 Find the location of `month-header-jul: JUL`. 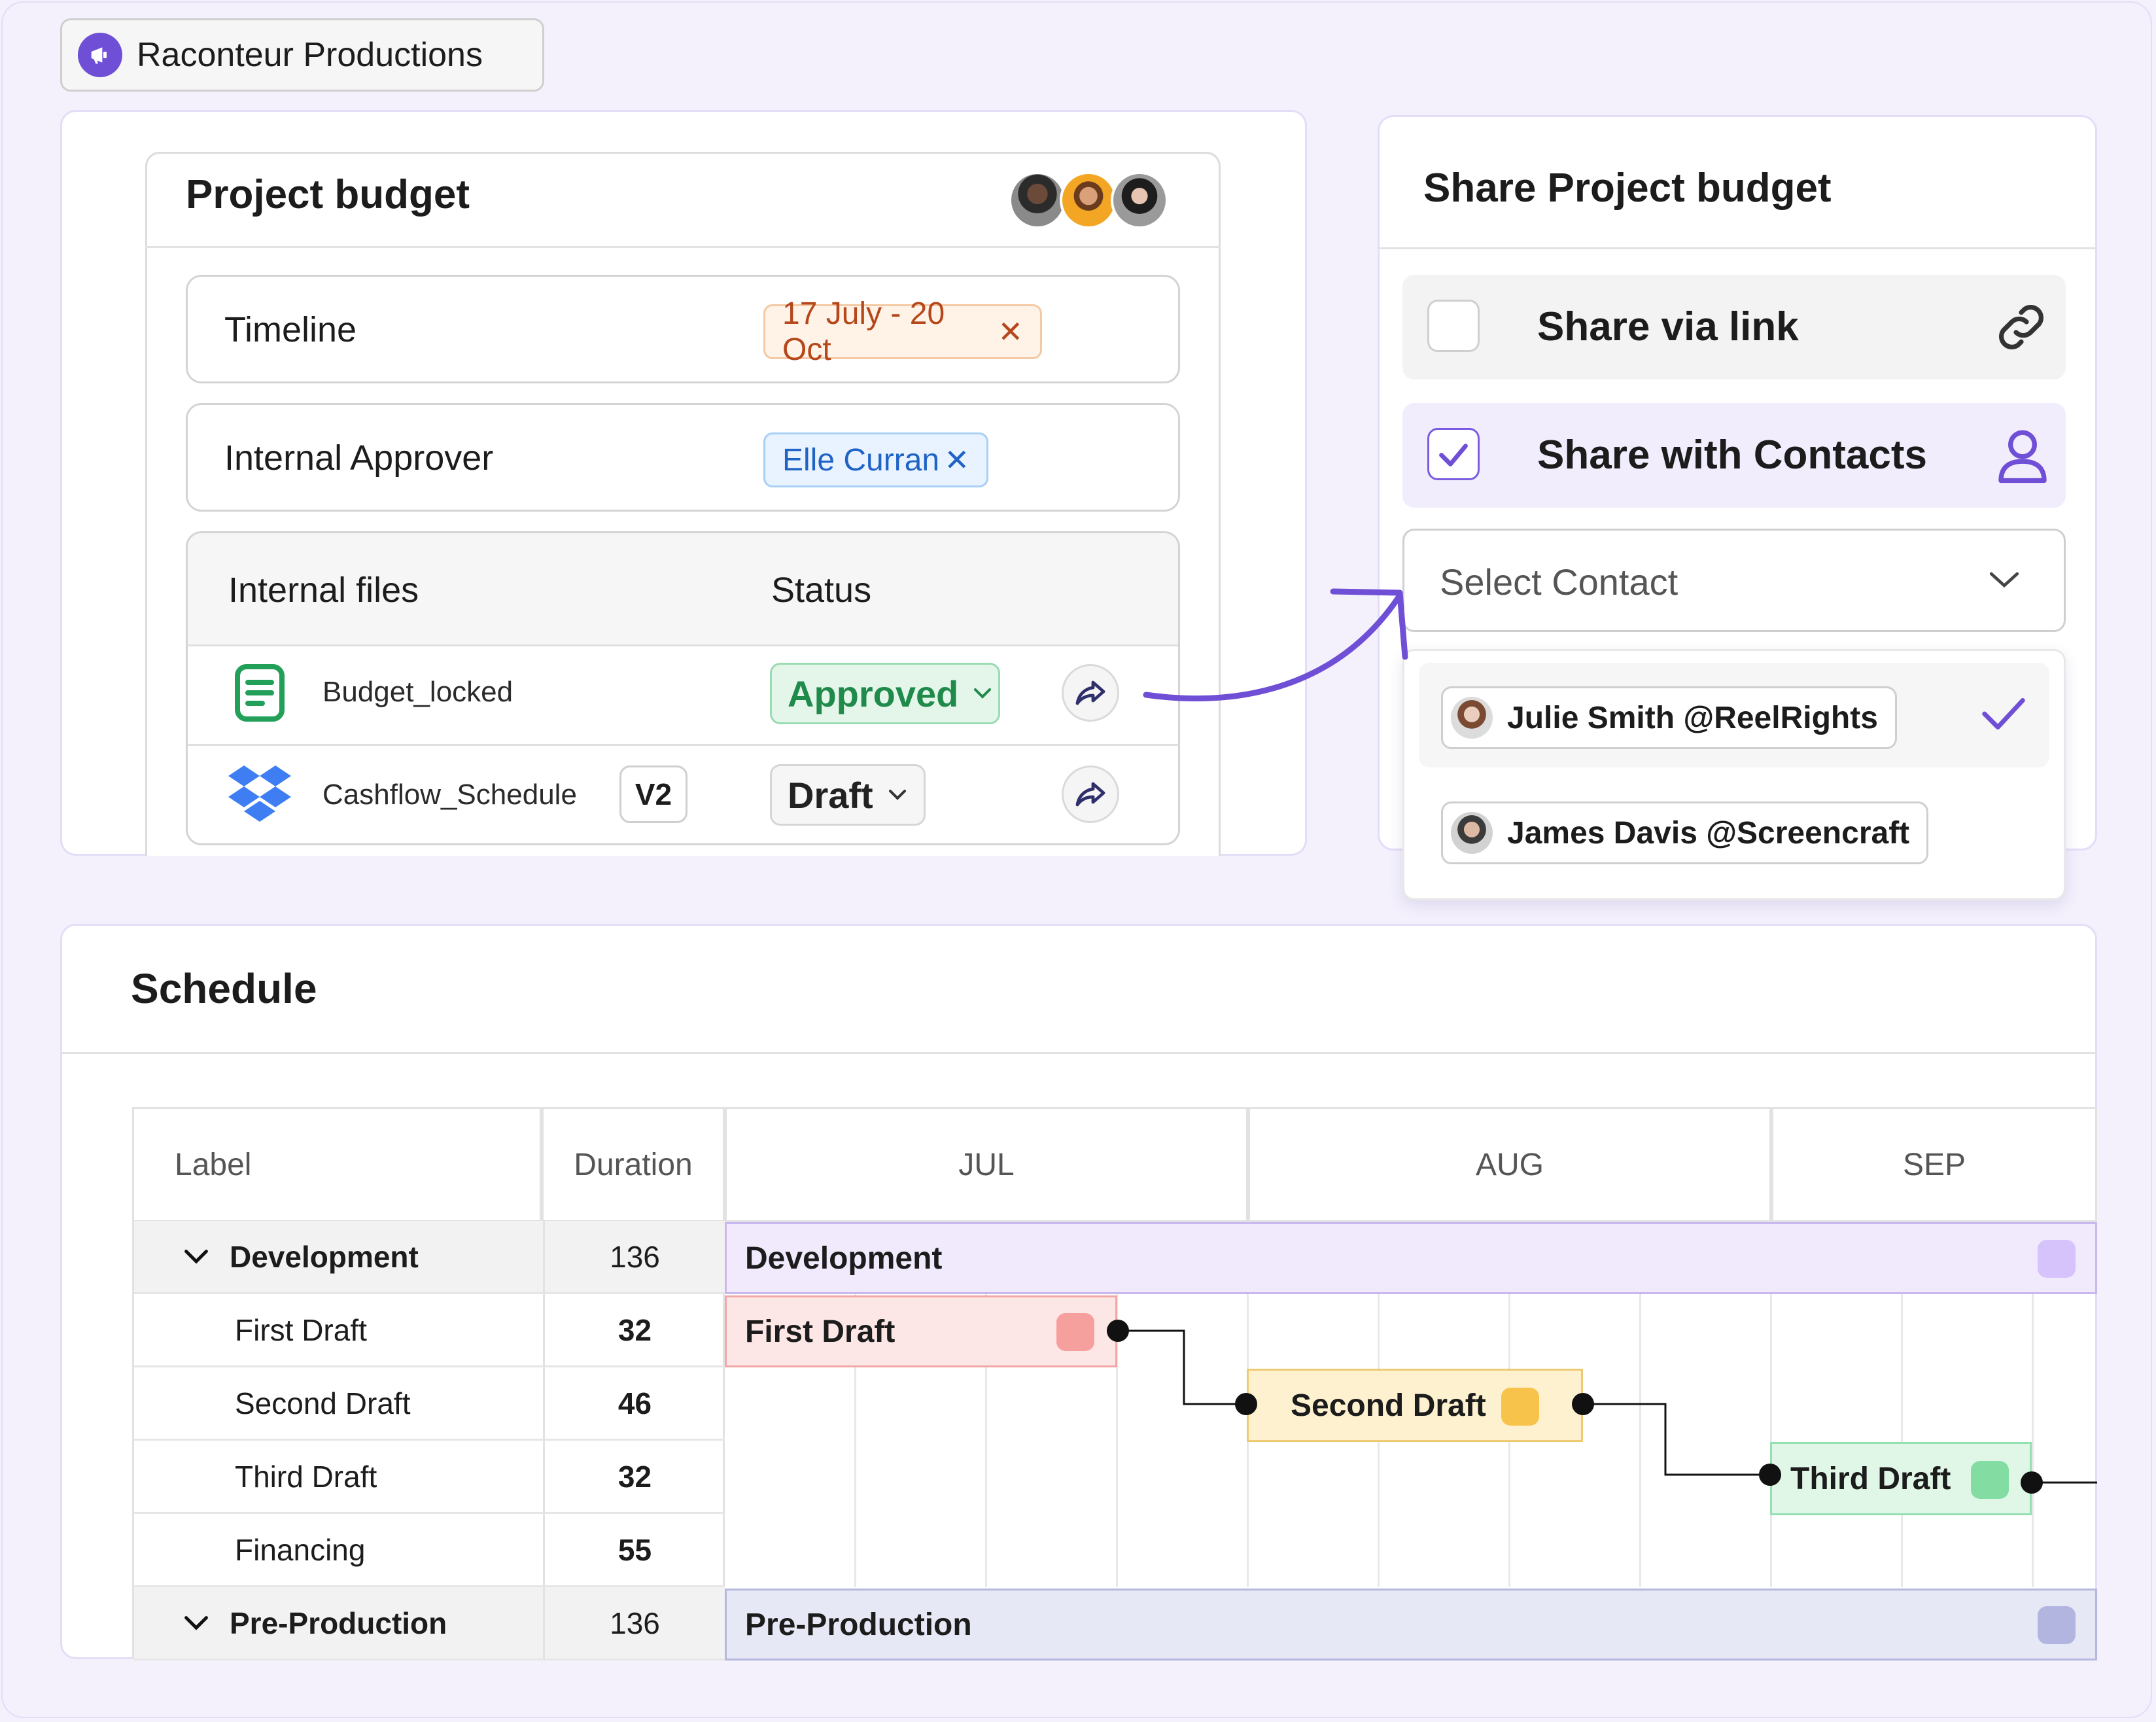

month-header-jul: JUL is located at coordinates (986, 1165).